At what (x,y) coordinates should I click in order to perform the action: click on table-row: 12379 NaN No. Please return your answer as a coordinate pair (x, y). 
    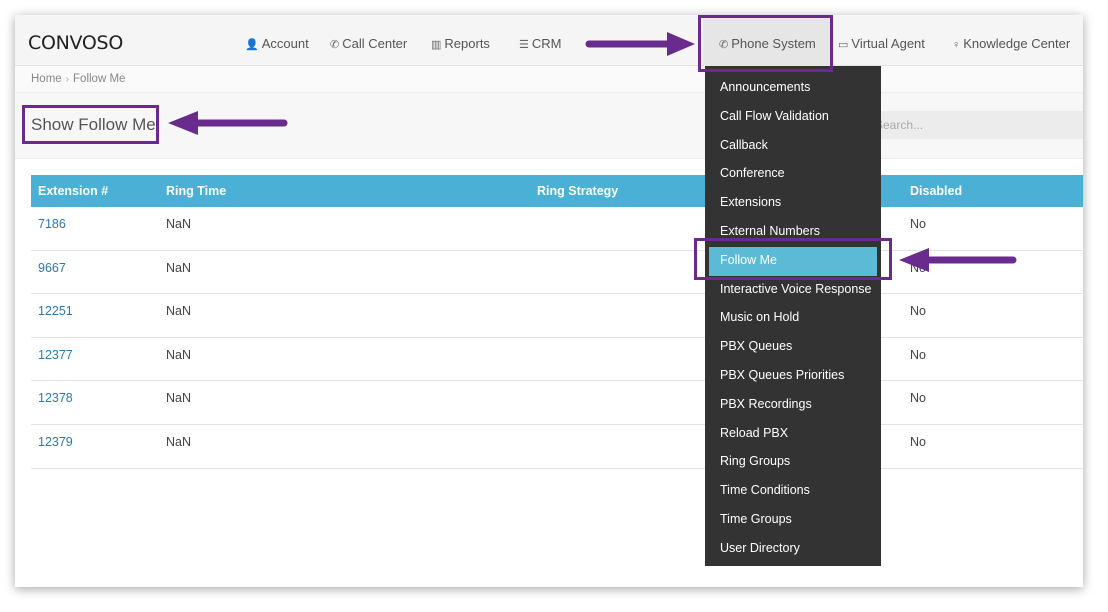
    Looking at the image, I should click on (557, 447).